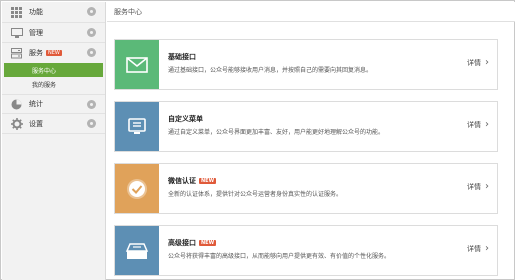 Image resolution: width=515 pixels, height=280 pixels. I want to click on sidebar-subitem-my-services: 我的服务, so click(53, 84).